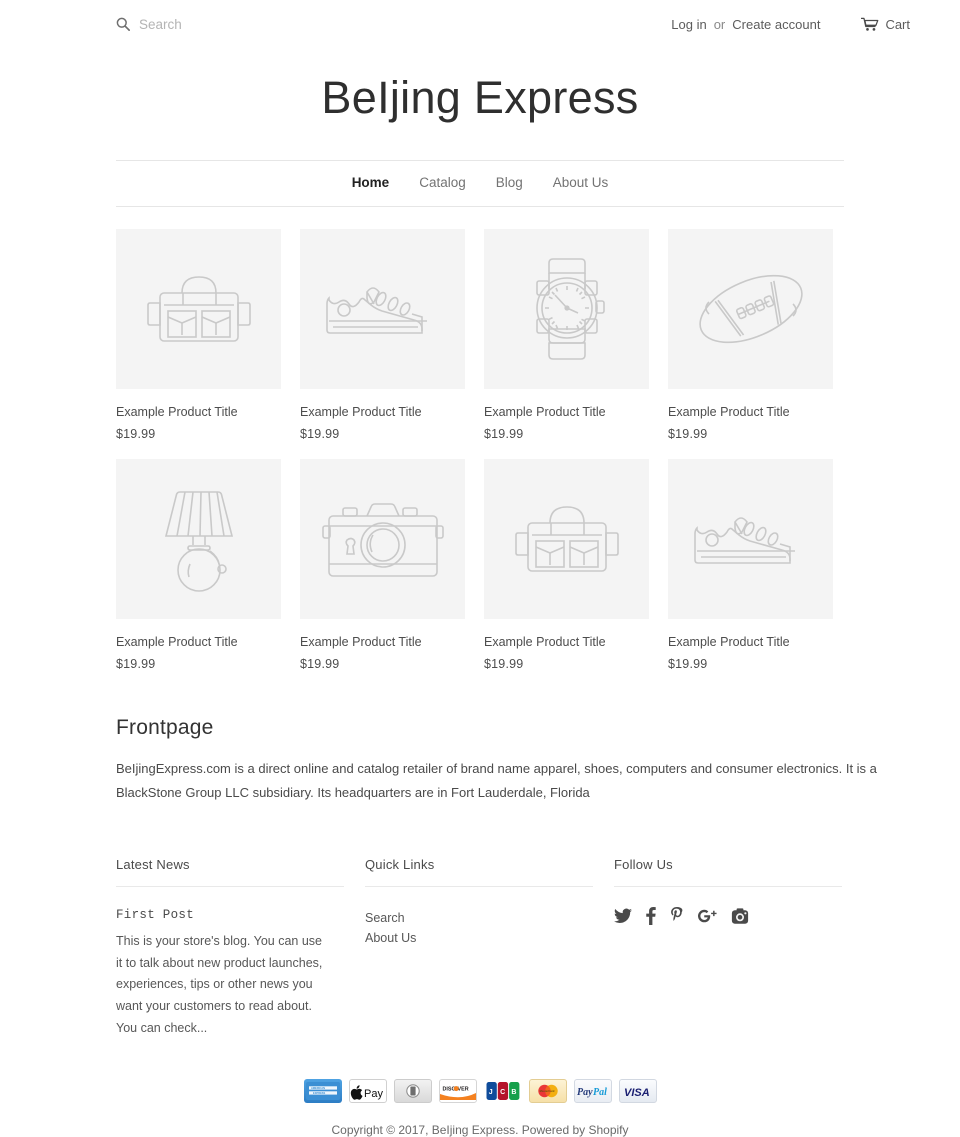 Image resolution: width=960 pixels, height=1137 pixels. I want to click on login-link: Log in, so click(688, 24).